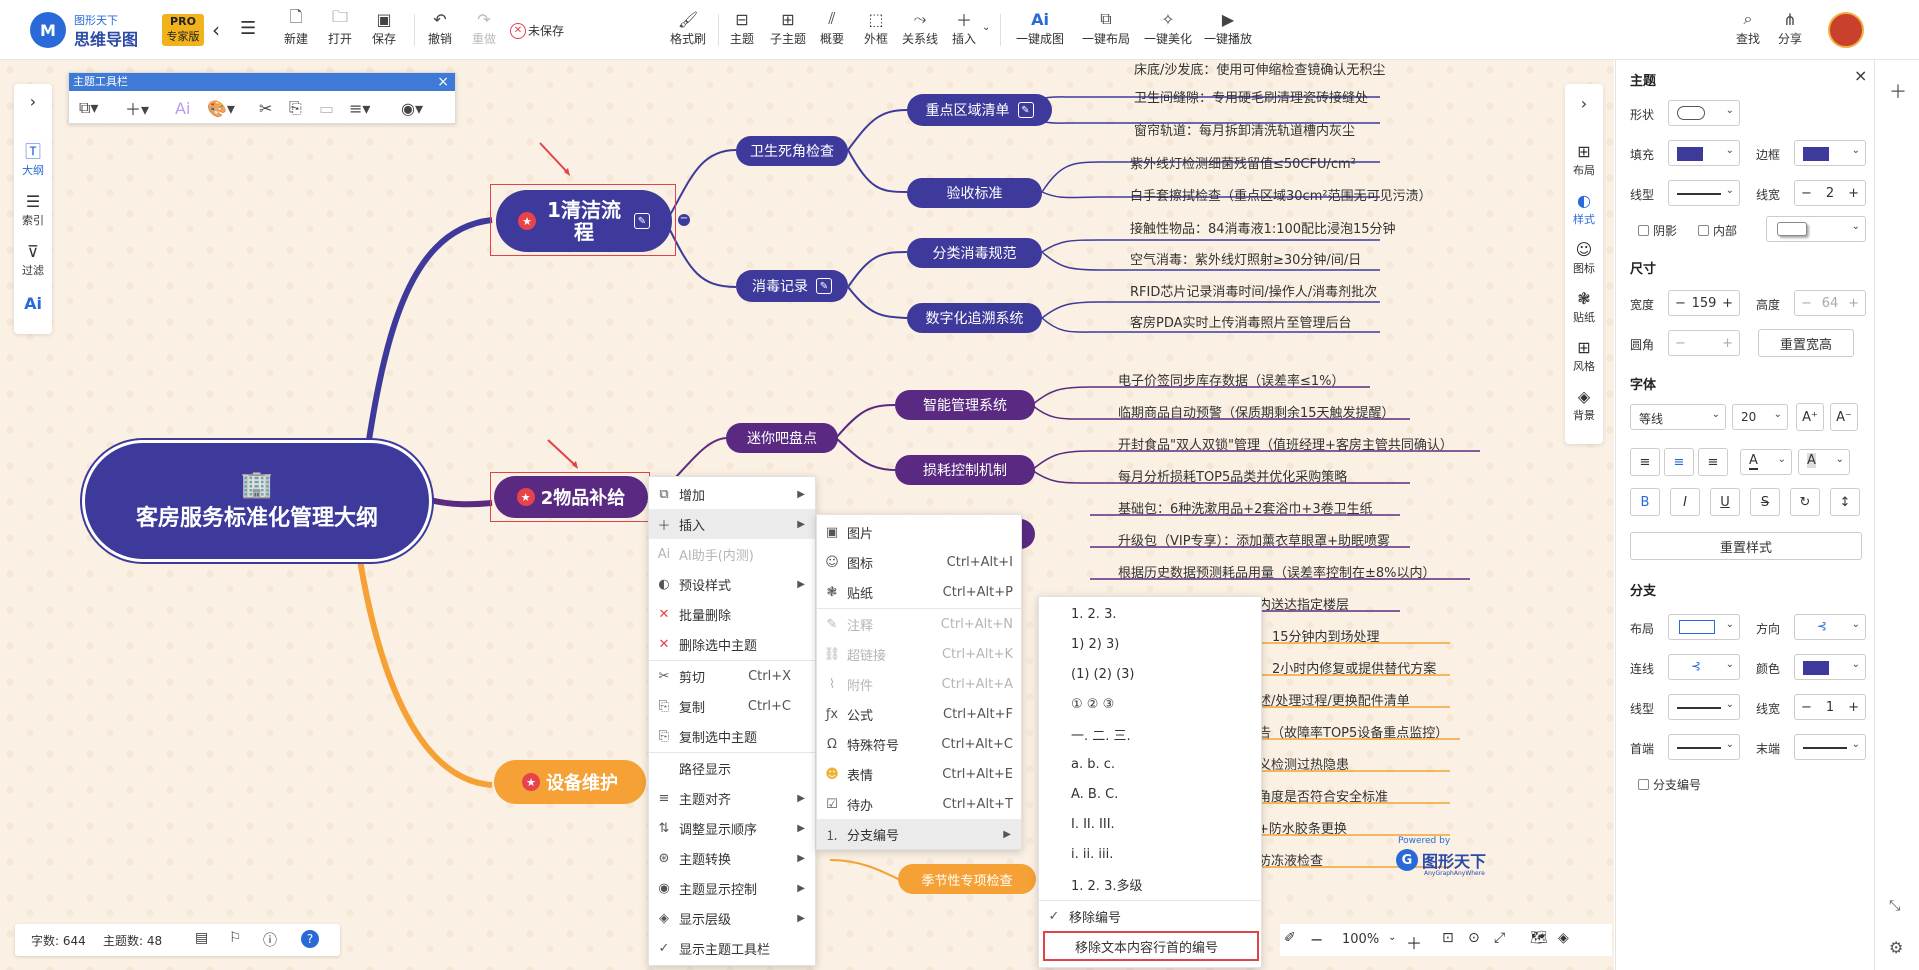 This screenshot has width=1919, height=970. Describe the element at coordinates (974, 318) in the screenshot. I see `node-digital-trace: 数字化追溯系统` at that location.